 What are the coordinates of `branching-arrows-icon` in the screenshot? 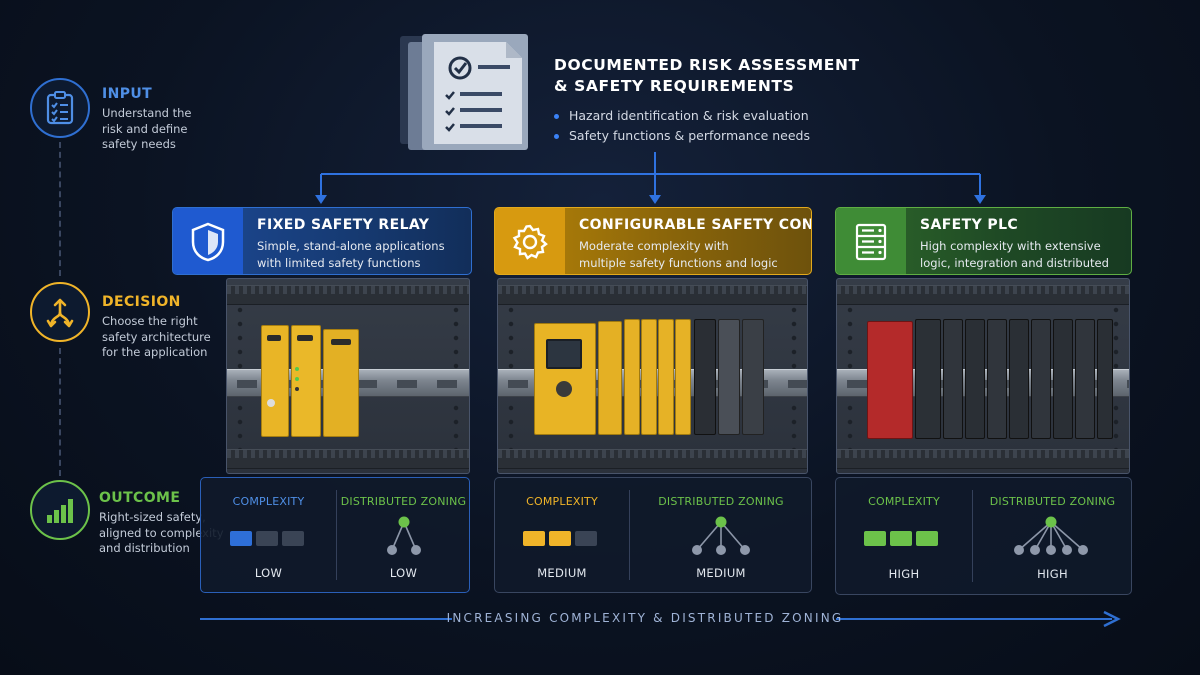 It's located at (60, 313).